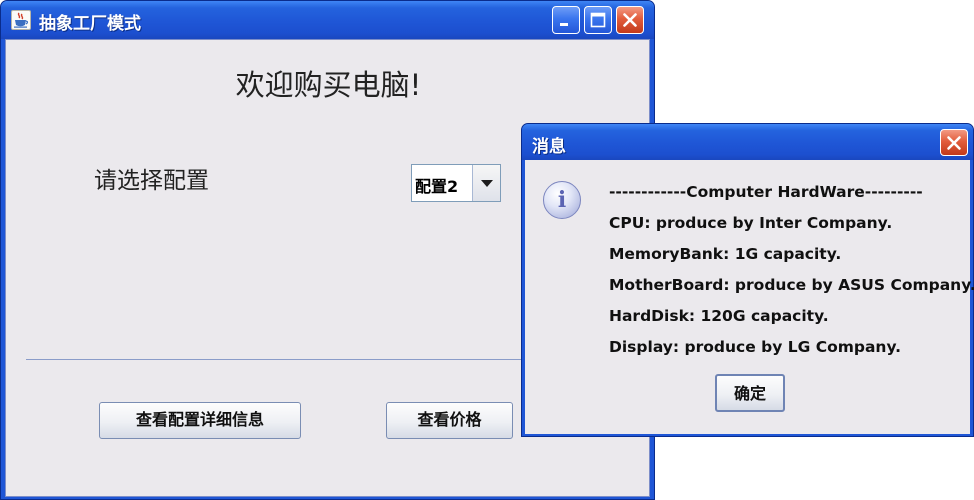  I want to click on dropdown-arrow-button, so click(486, 183).